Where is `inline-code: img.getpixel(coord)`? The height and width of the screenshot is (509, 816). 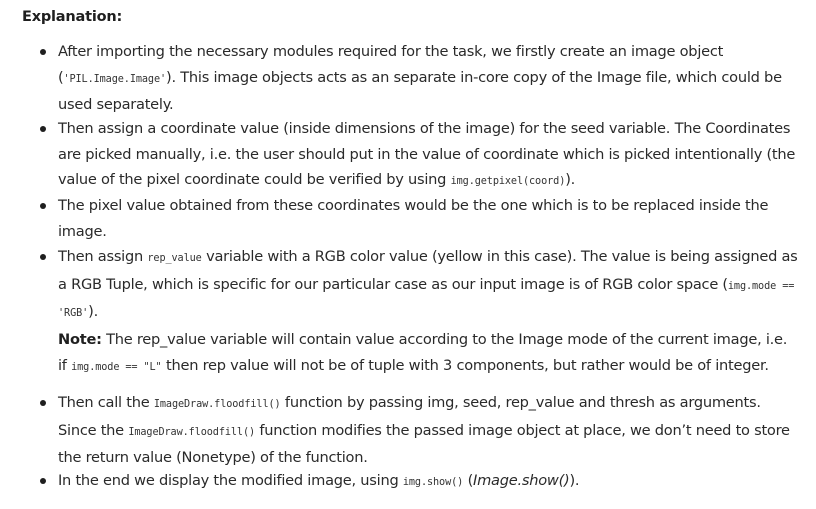
inline-code: img.getpixel(coord) is located at coordinates (508, 181).